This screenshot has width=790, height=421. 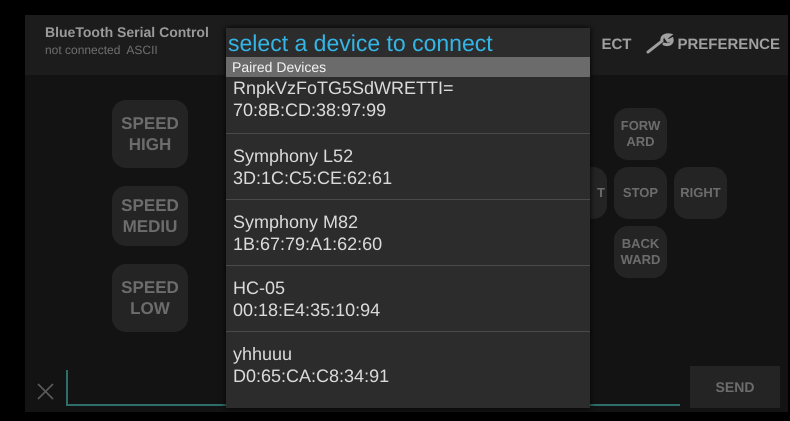 I want to click on speed-button: SPEED MEDIU, so click(x=150, y=216).